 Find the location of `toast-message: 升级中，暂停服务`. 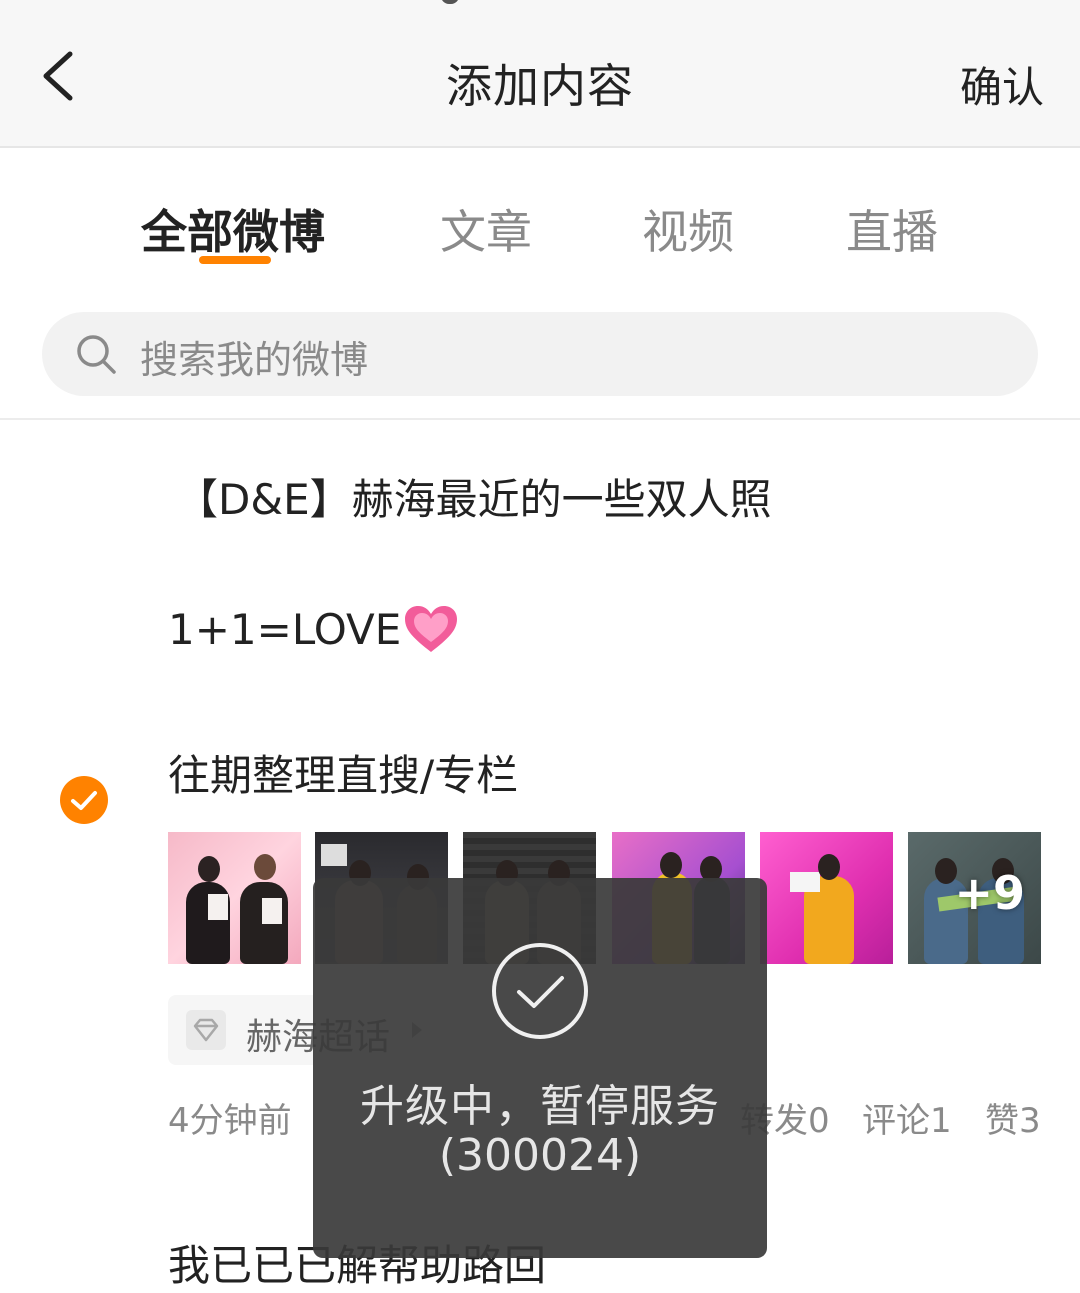

toast-message: 升级中，暂停服务 is located at coordinates (540, 1106).